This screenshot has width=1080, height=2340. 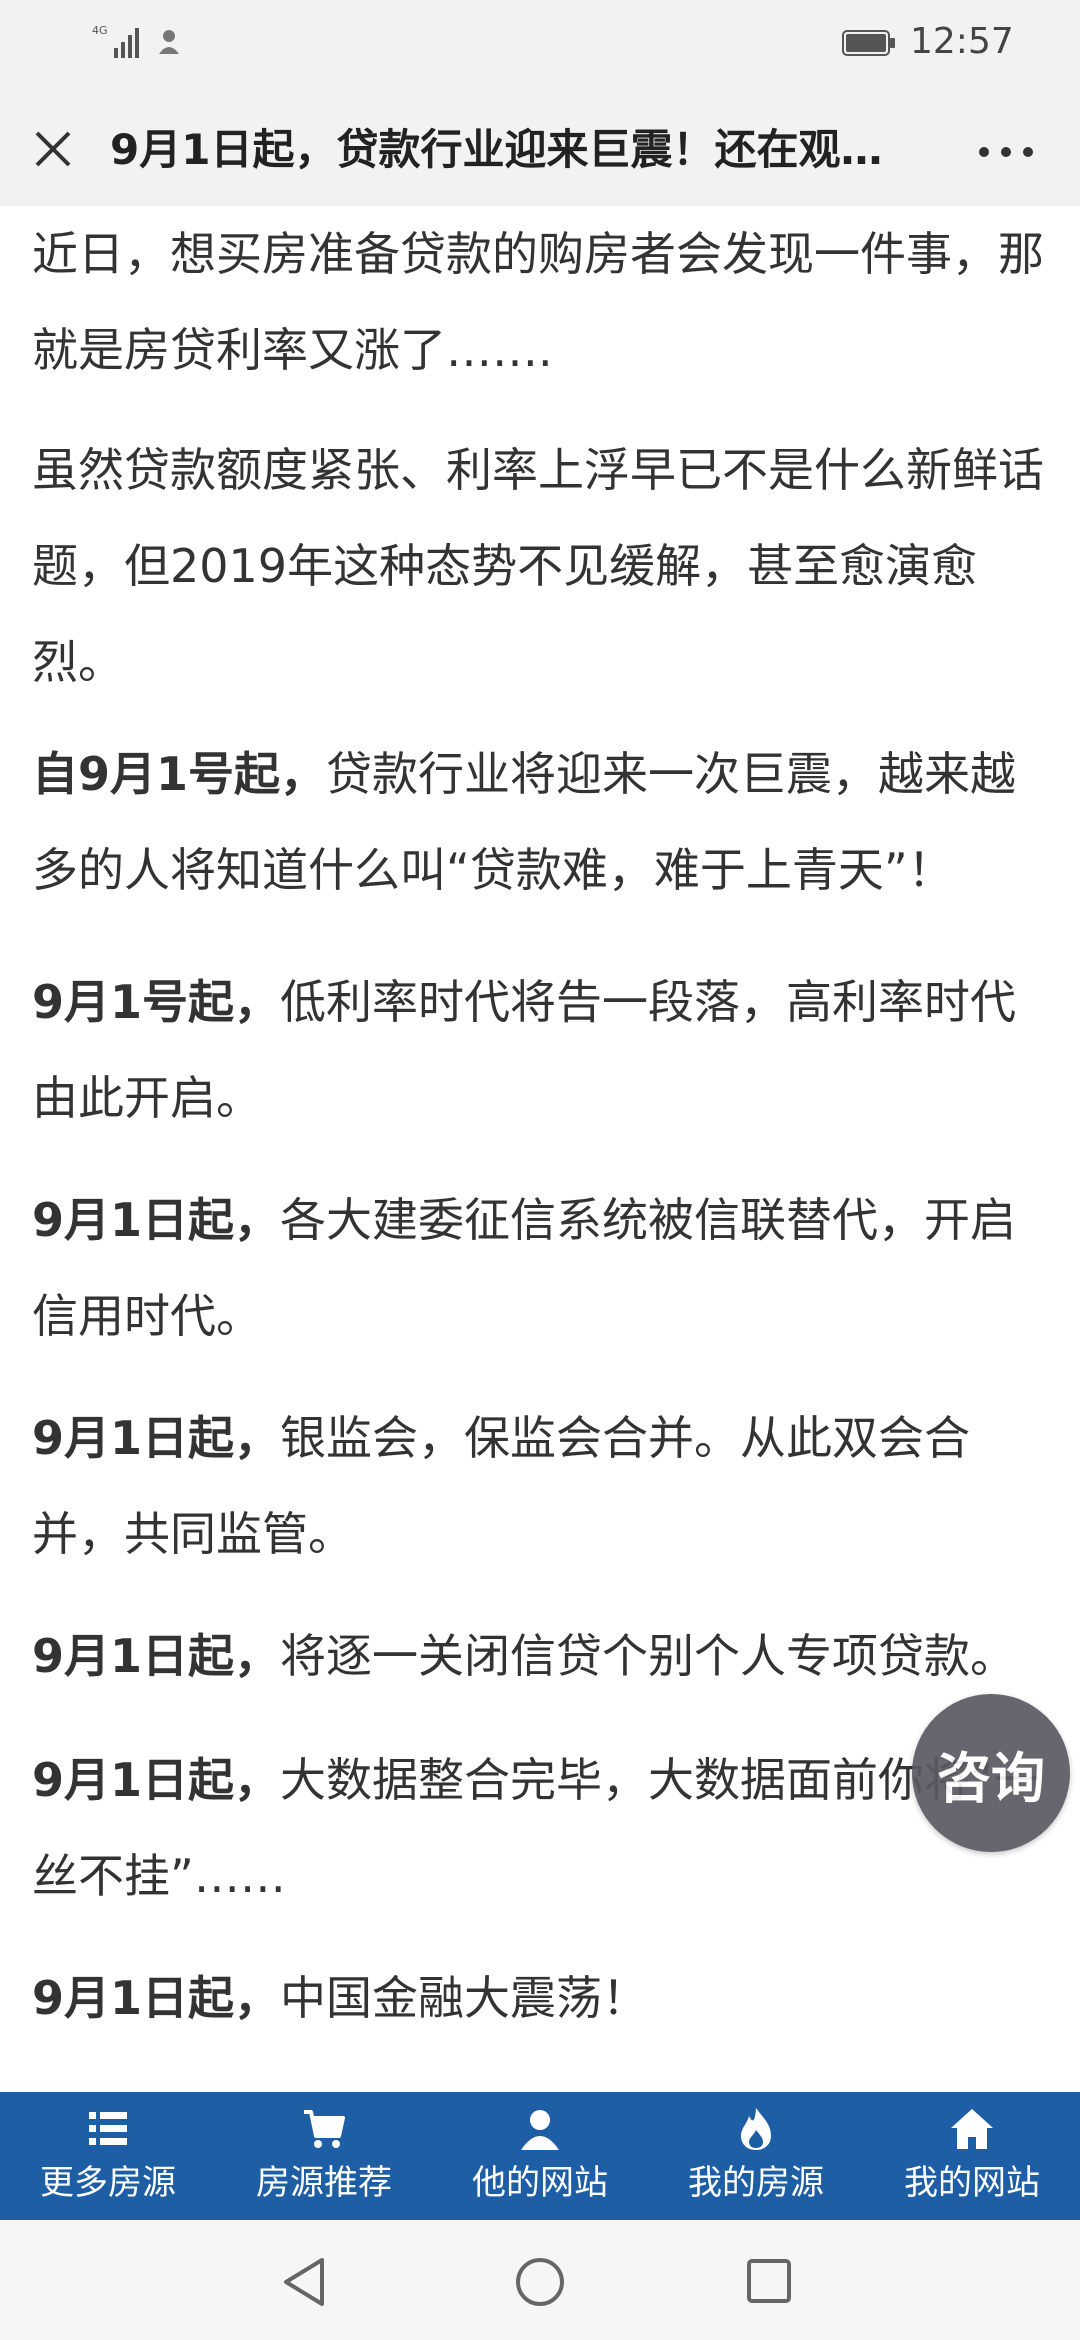 What do you see at coordinates (648, 1656) in the screenshot?
I see `paragraph-text: 将逐一关闭信贷个别个人专项贷款。` at bounding box center [648, 1656].